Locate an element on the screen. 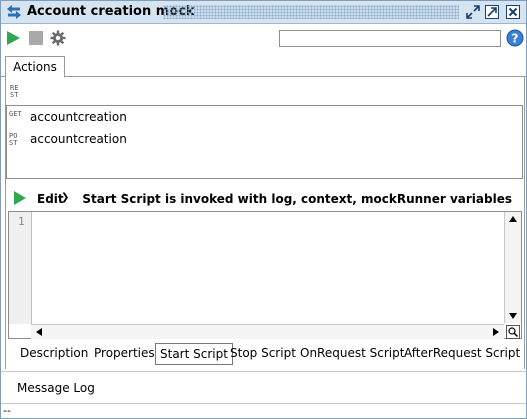 The width and height of the screenshot is (527, 419). restore-icon is located at coordinates (473, 12).